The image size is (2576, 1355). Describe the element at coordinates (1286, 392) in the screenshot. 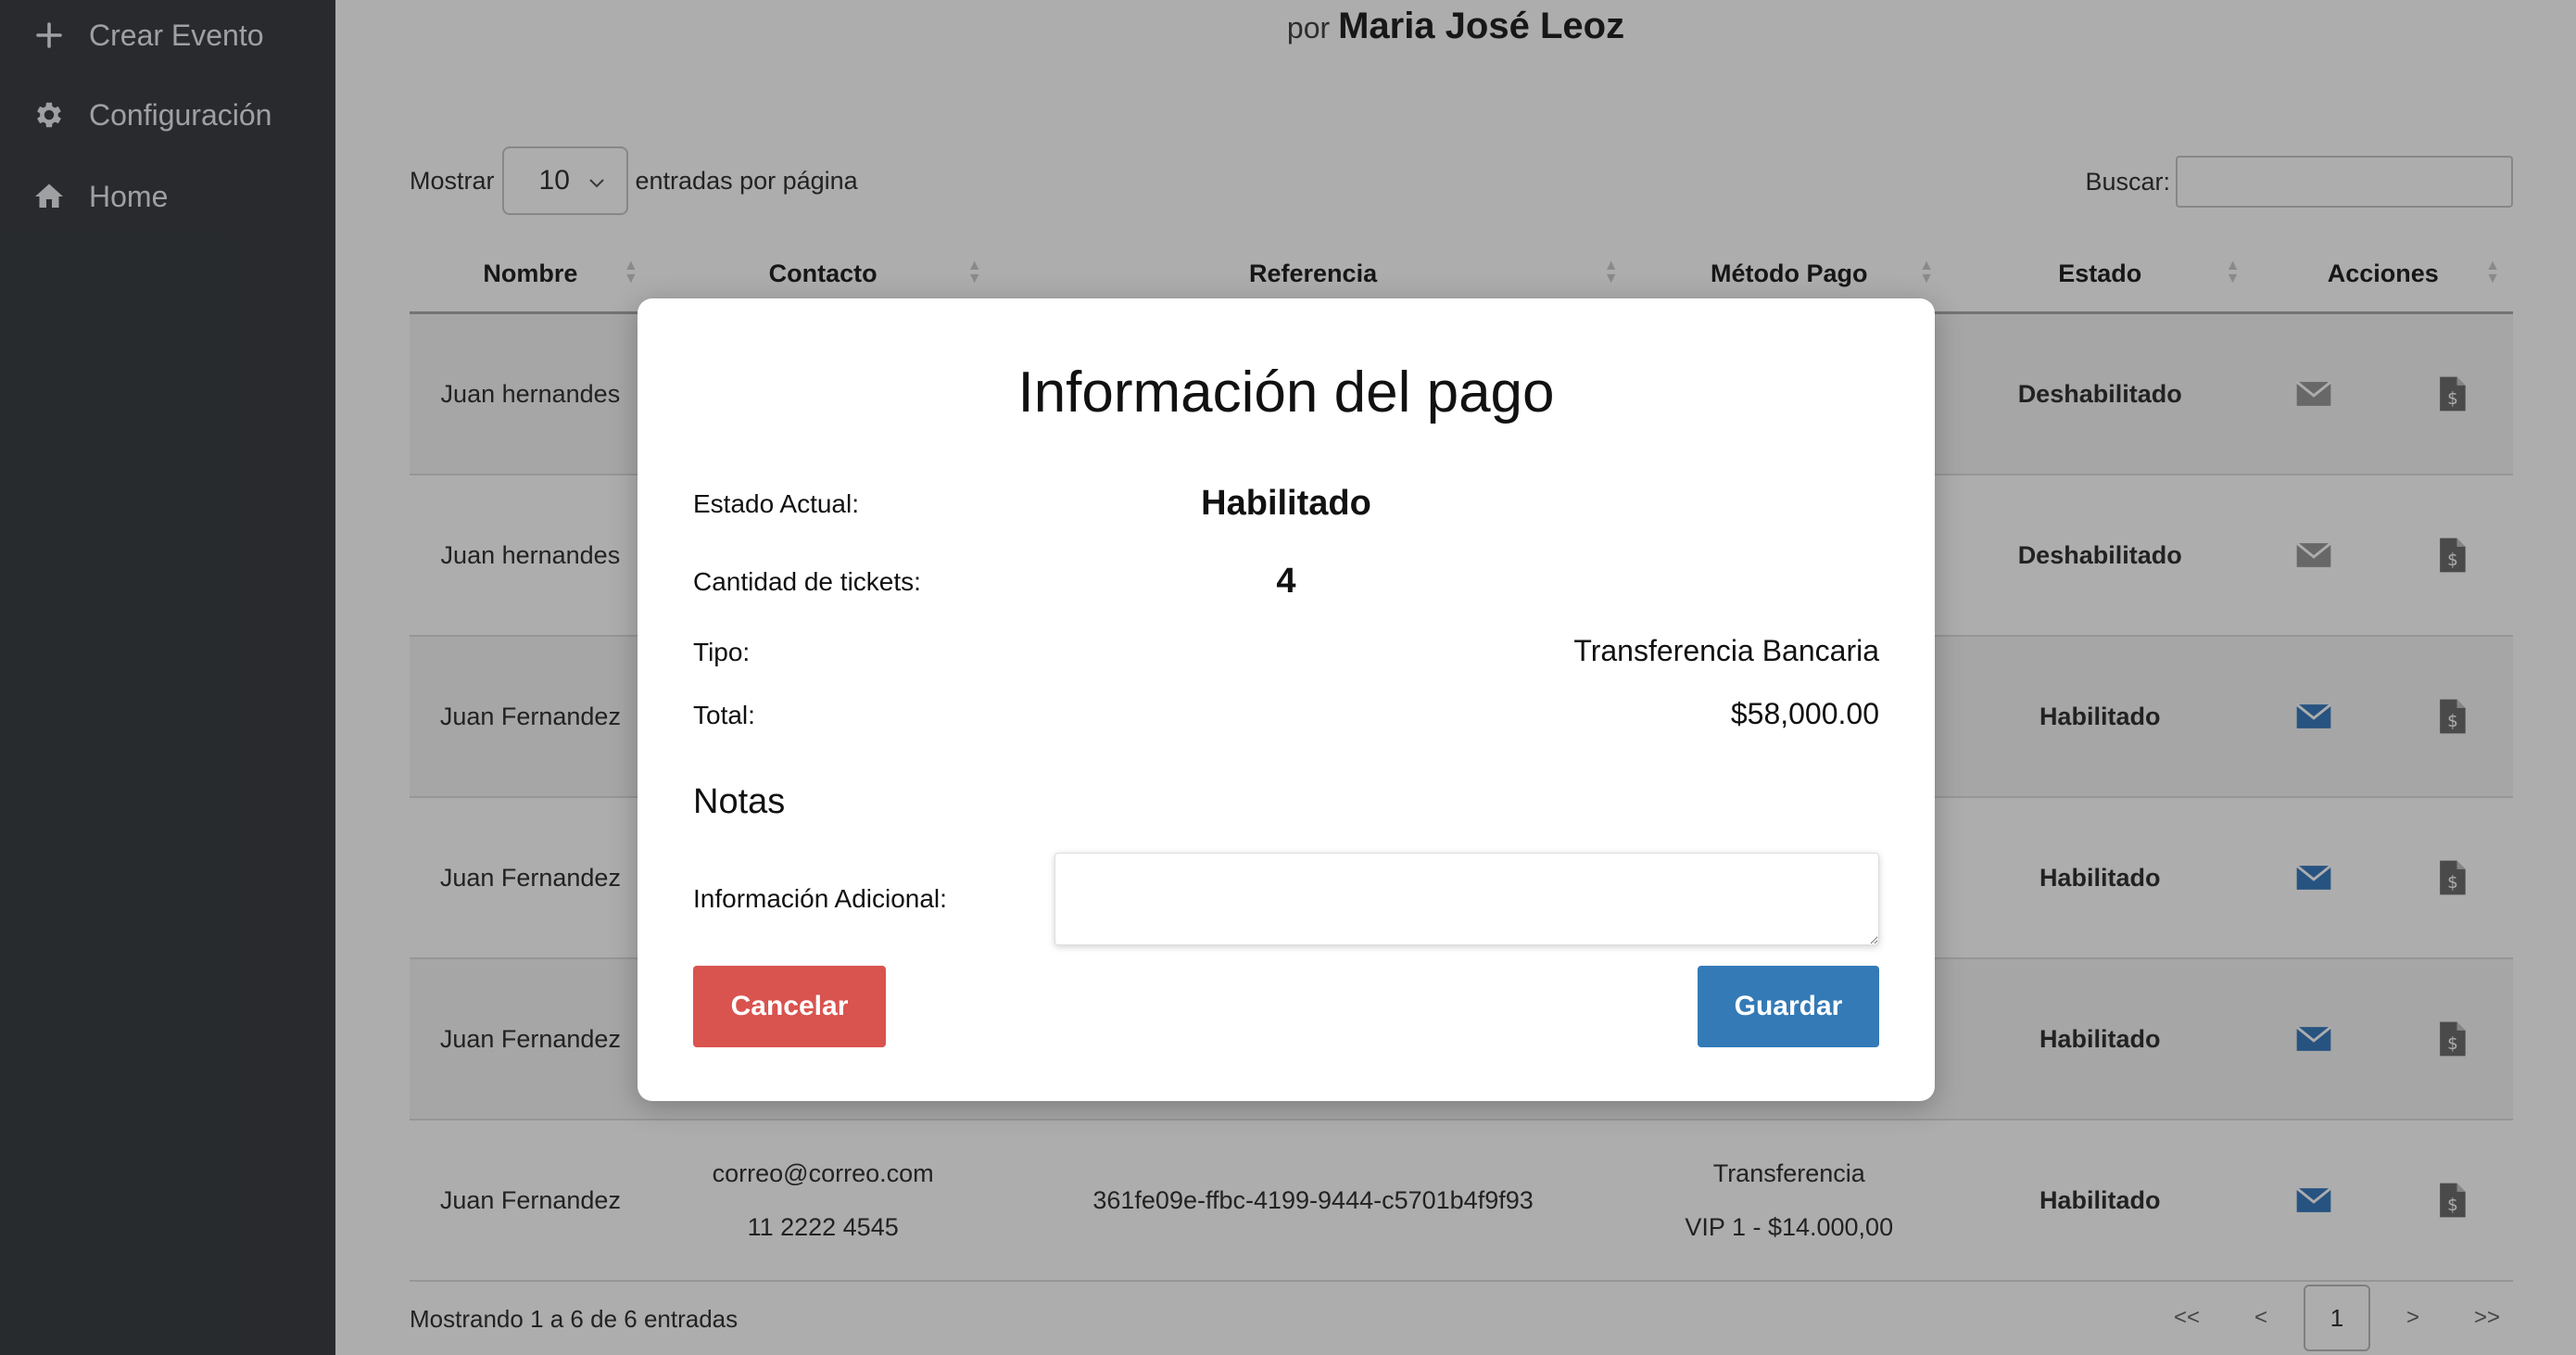

I see `modal-title: Información del pago` at that location.